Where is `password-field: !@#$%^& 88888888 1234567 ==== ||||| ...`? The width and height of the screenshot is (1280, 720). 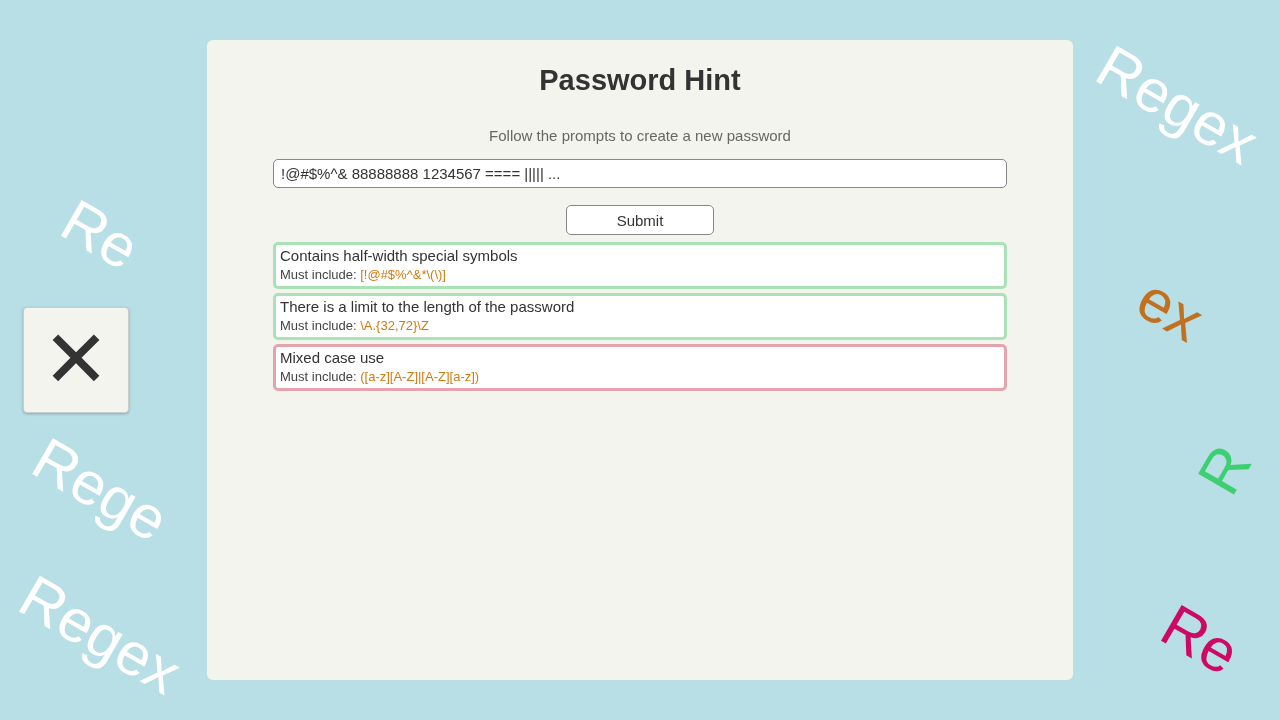
password-field: !@#$%^& 88888888 1234567 ==== ||||| ... is located at coordinates (640, 173).